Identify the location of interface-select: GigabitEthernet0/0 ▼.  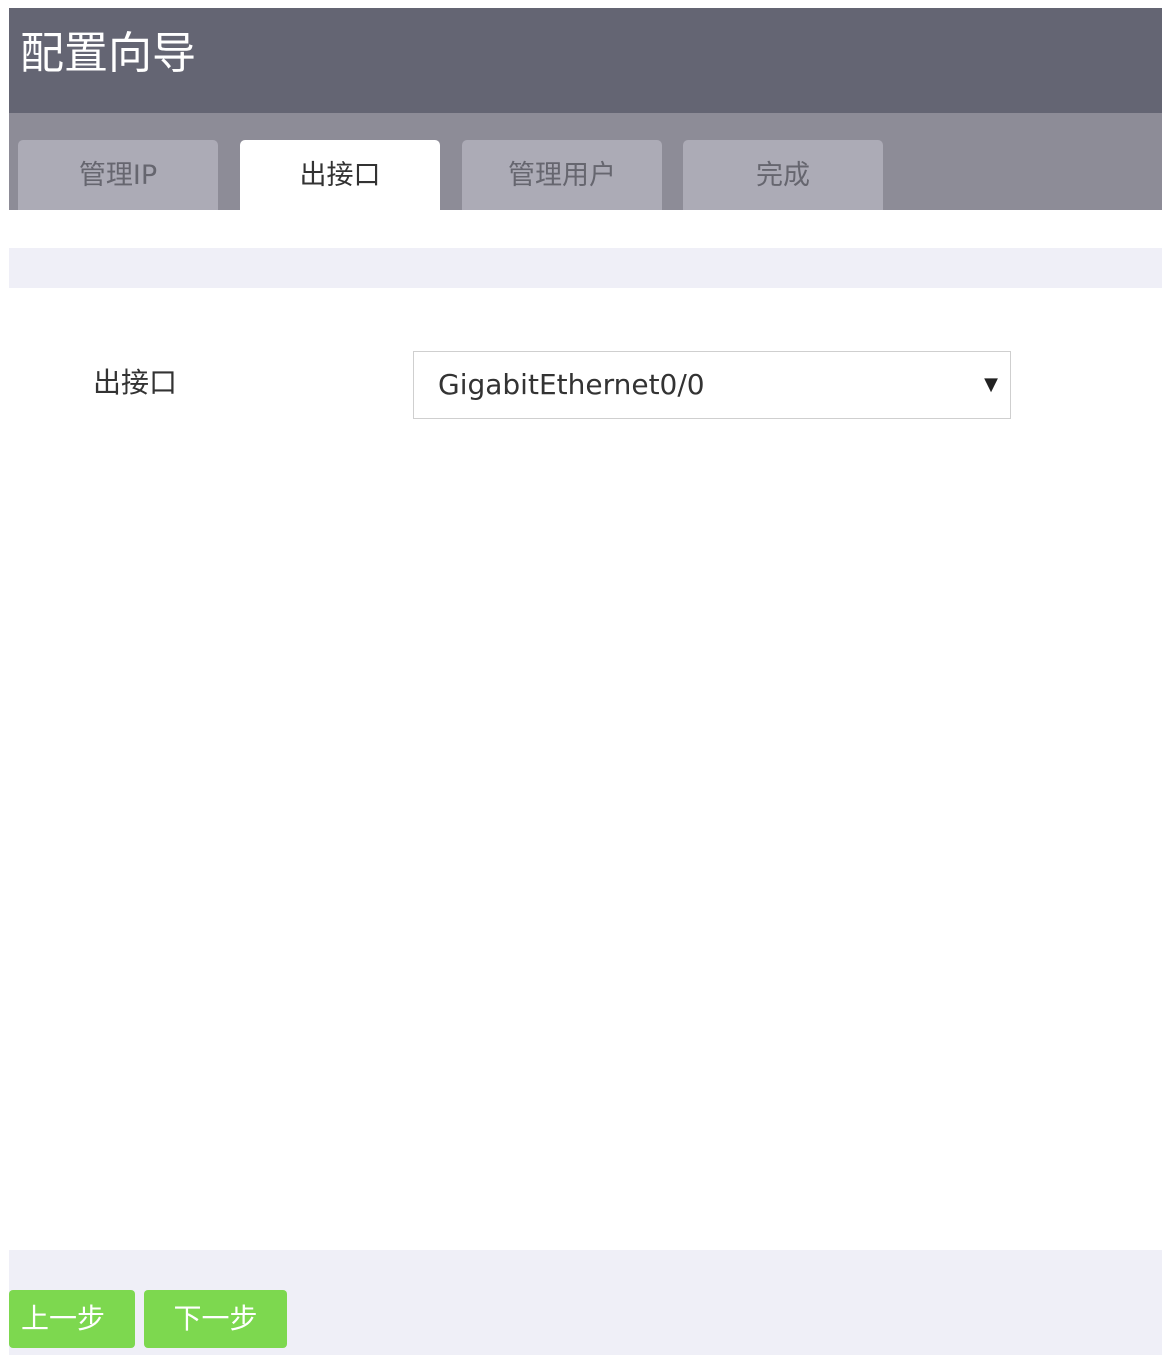
(712, 385).